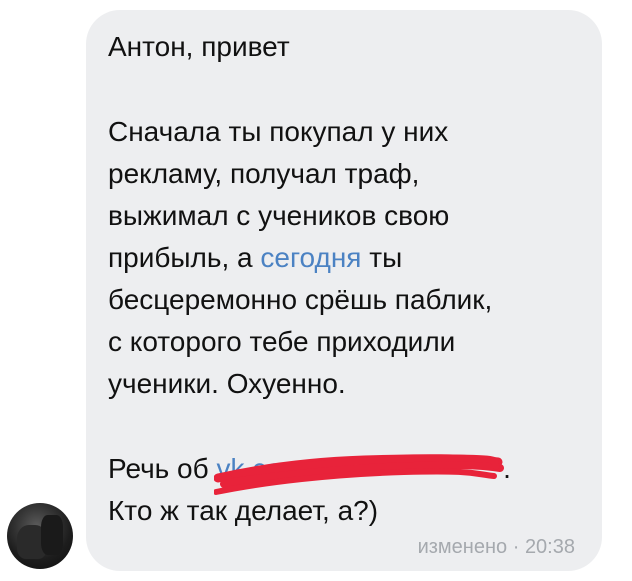 This screenshot has width=632, height=581. Describe the element at coordinates (227, 383) in the screenshot. I see `message-line: ученики. Охуенно.` at that location.